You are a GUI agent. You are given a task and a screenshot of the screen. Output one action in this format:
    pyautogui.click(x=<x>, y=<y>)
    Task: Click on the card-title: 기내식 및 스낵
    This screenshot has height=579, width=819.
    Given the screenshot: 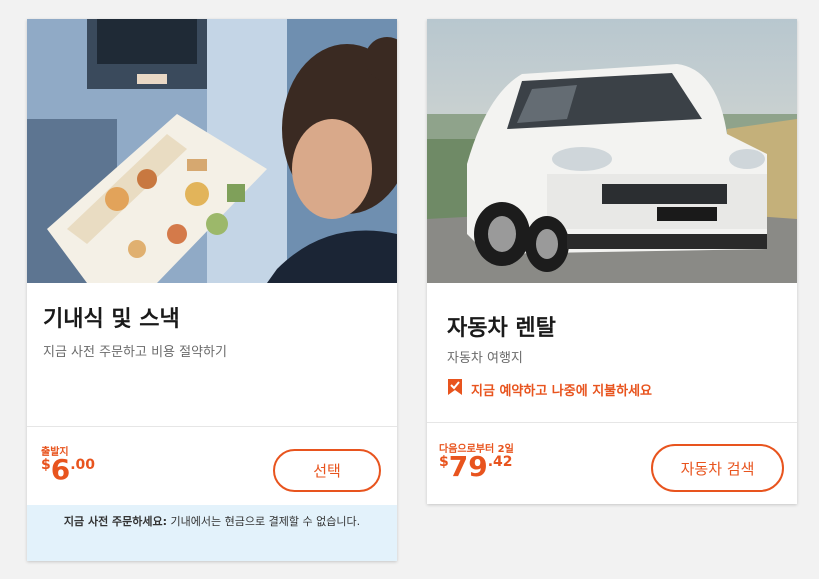 What is the action you would take?
    pyautogui.click(x=111, y=319)
    